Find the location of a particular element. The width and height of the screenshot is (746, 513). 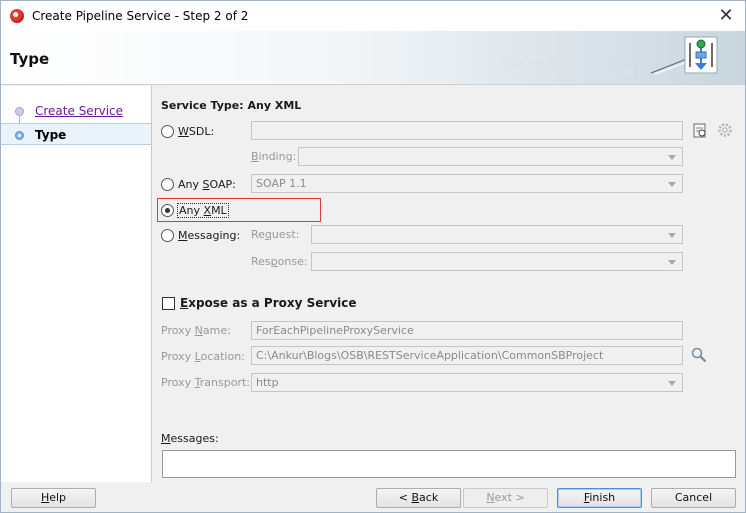

nav-step-type: Type is located at coordinates (76, 134).